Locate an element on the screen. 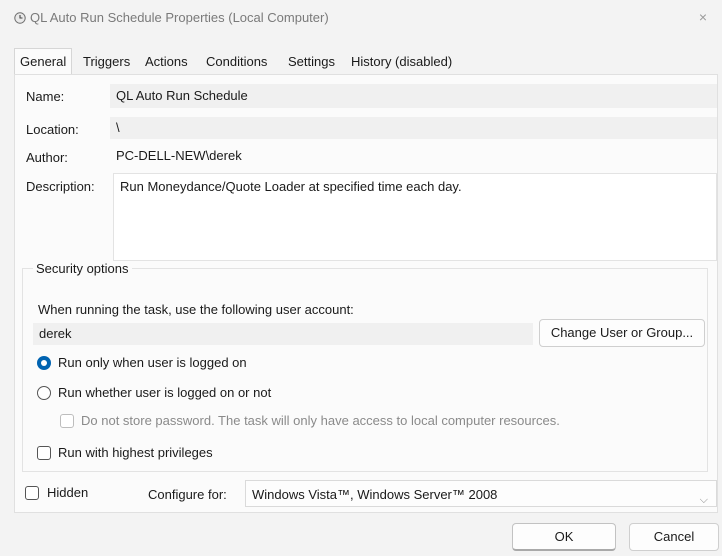  configure-for-label: Configure for: is located at coordinates (187, 494).